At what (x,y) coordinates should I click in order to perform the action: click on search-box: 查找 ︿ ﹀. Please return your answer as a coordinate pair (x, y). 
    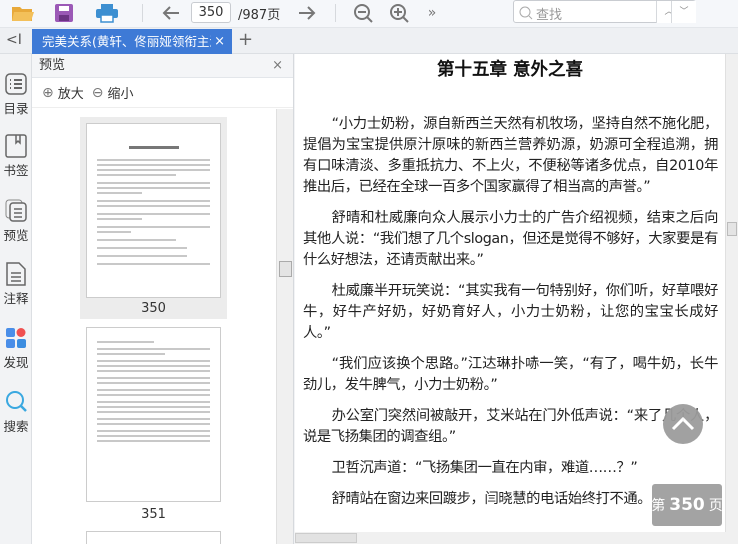
    Looking at the image, I should click on (604, 11).